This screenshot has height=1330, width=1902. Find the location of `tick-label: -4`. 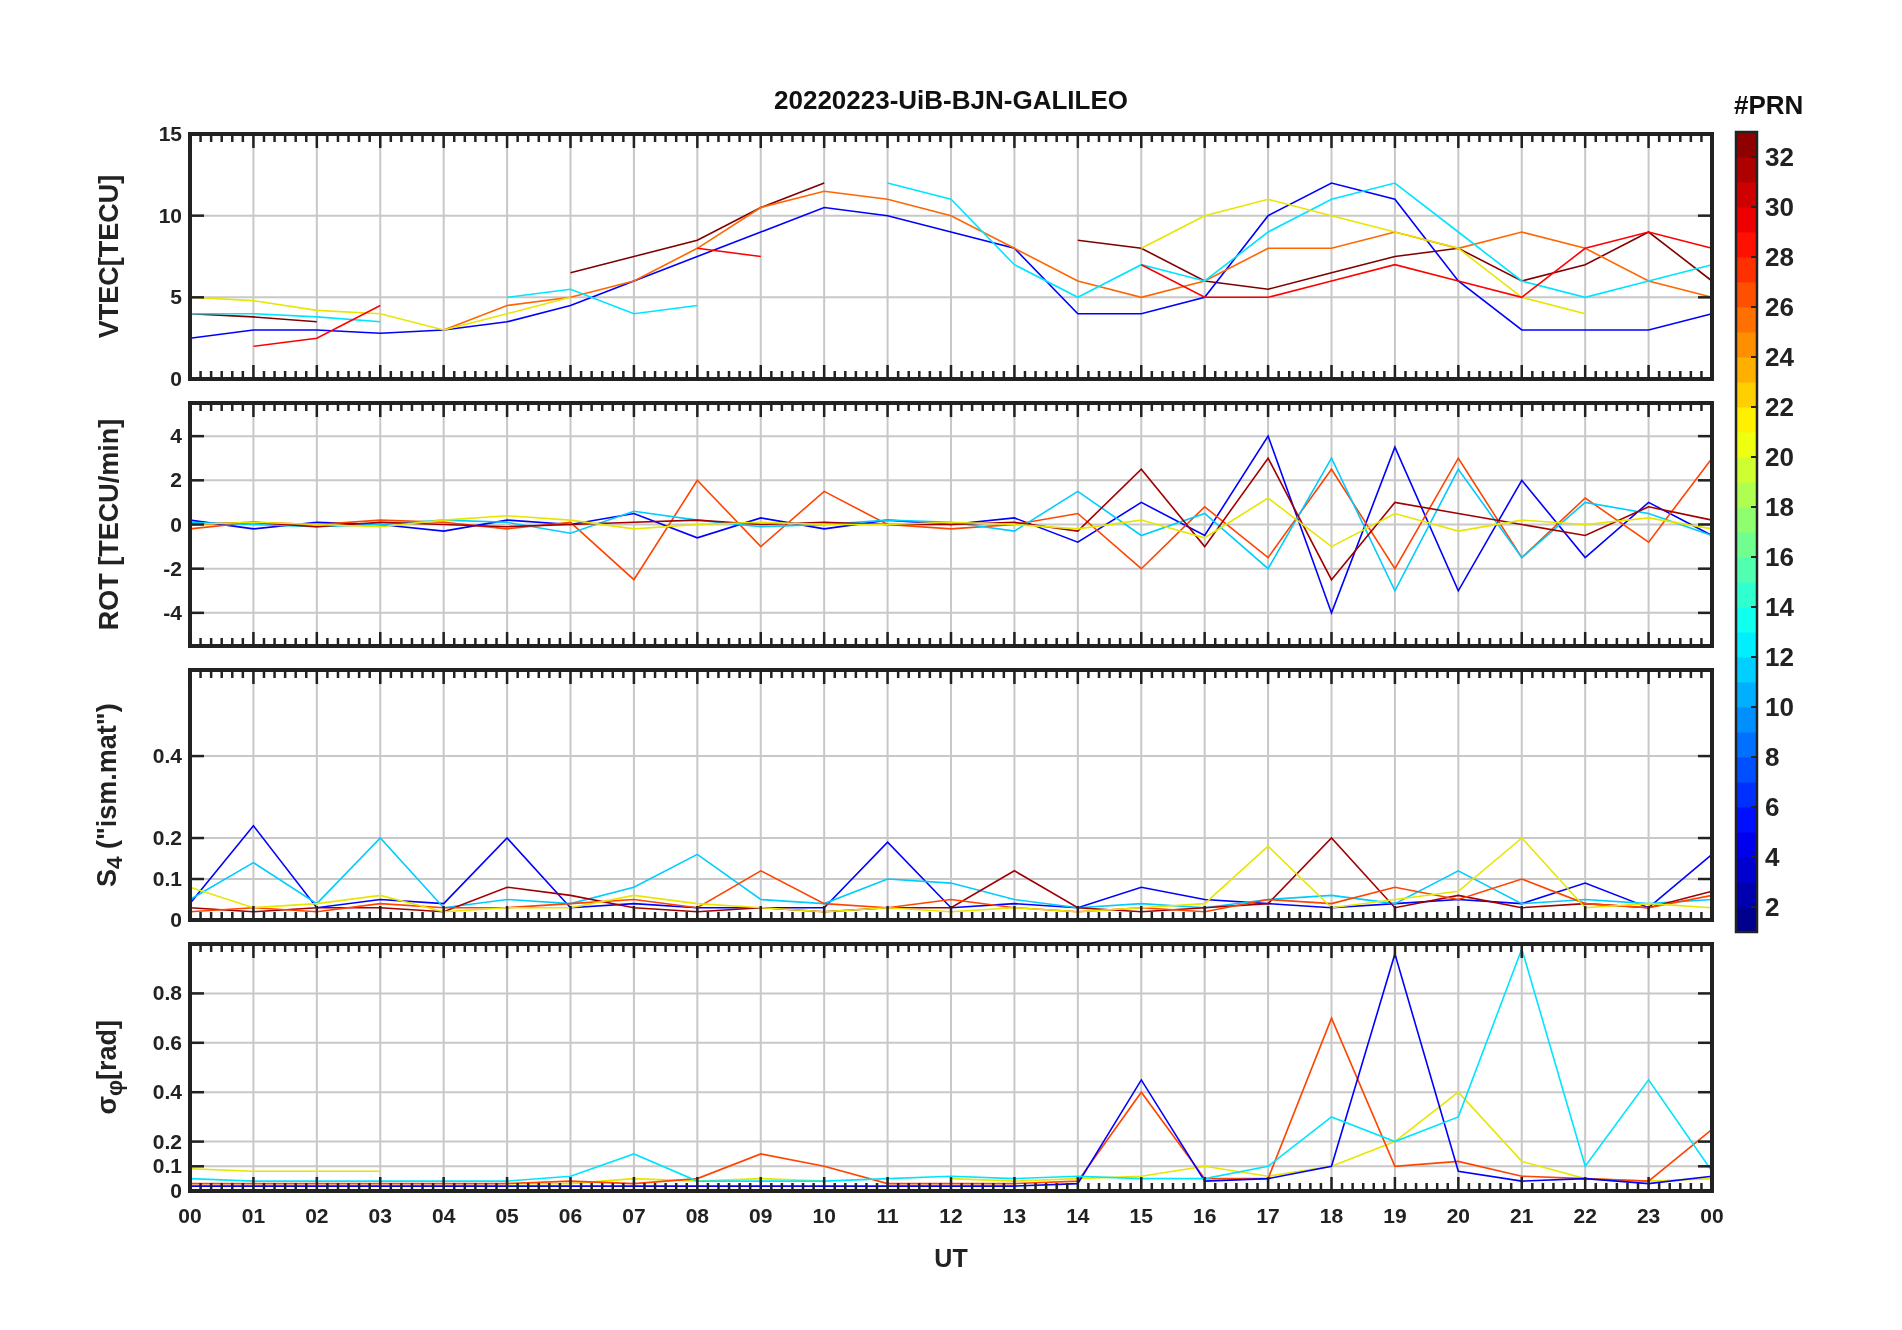

tick-label: -4 is located at coordinates (172, 612).